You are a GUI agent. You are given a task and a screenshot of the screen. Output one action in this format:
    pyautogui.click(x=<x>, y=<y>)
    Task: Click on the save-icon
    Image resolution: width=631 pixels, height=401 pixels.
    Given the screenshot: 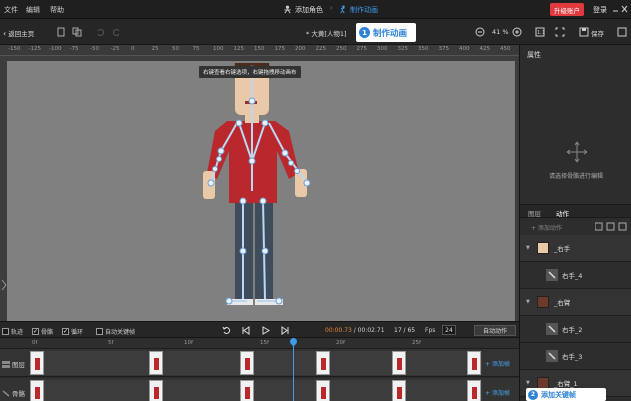 What is the action you would take?
    pyautogui.click(x=584, y=32)
    